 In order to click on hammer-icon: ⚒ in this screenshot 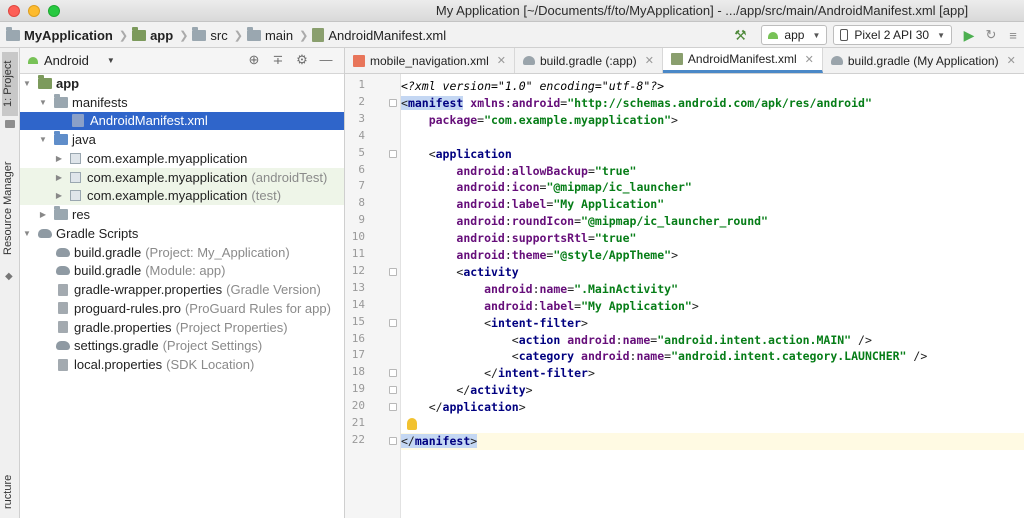, I will do `click(740, 35)`.